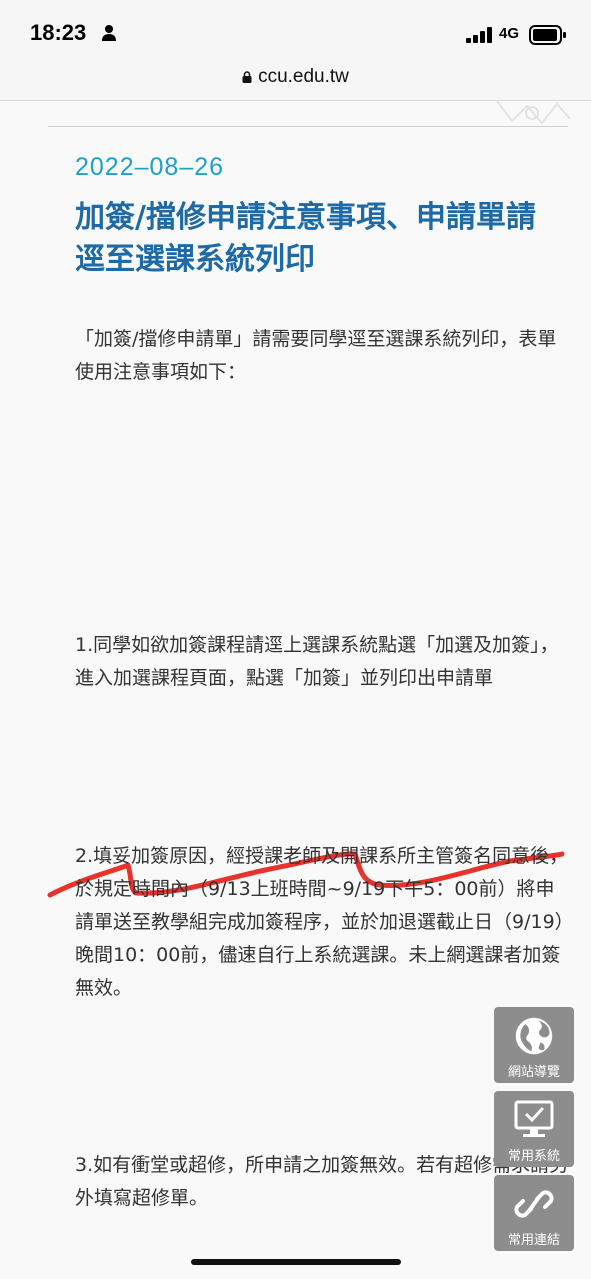 This screenshot has height=1279, width=591. I want to click on article-title: 加簽/擋修申請注意事項、申請單請逕至選課系統列印, so click(305, 238).